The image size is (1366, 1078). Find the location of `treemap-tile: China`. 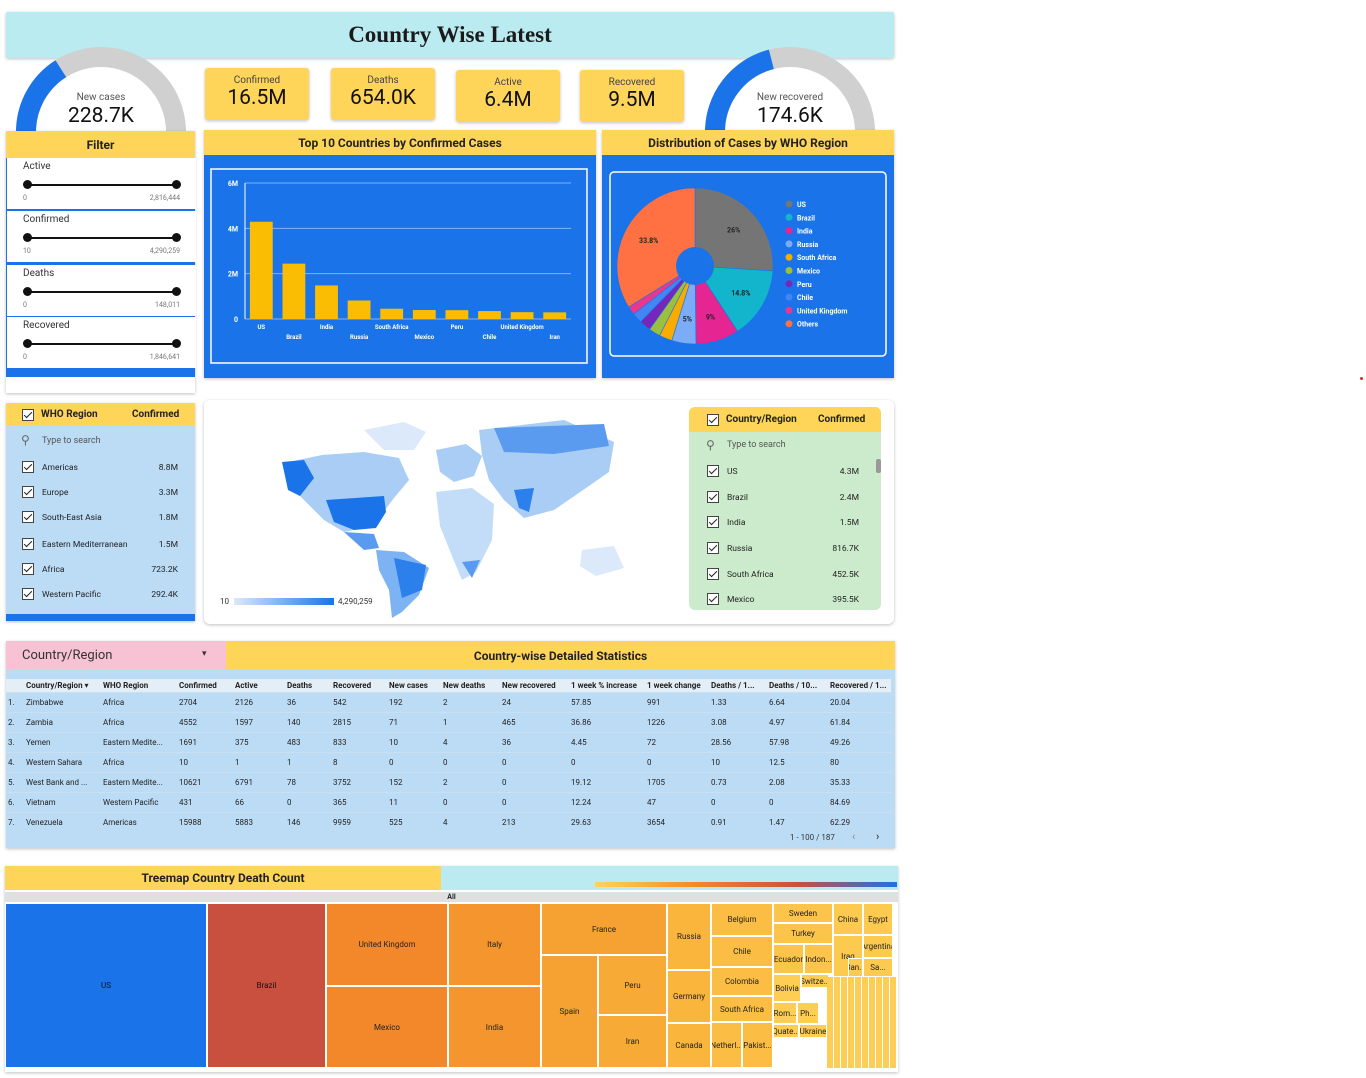

treemap-tile: China is located at coordinates (848, 919).